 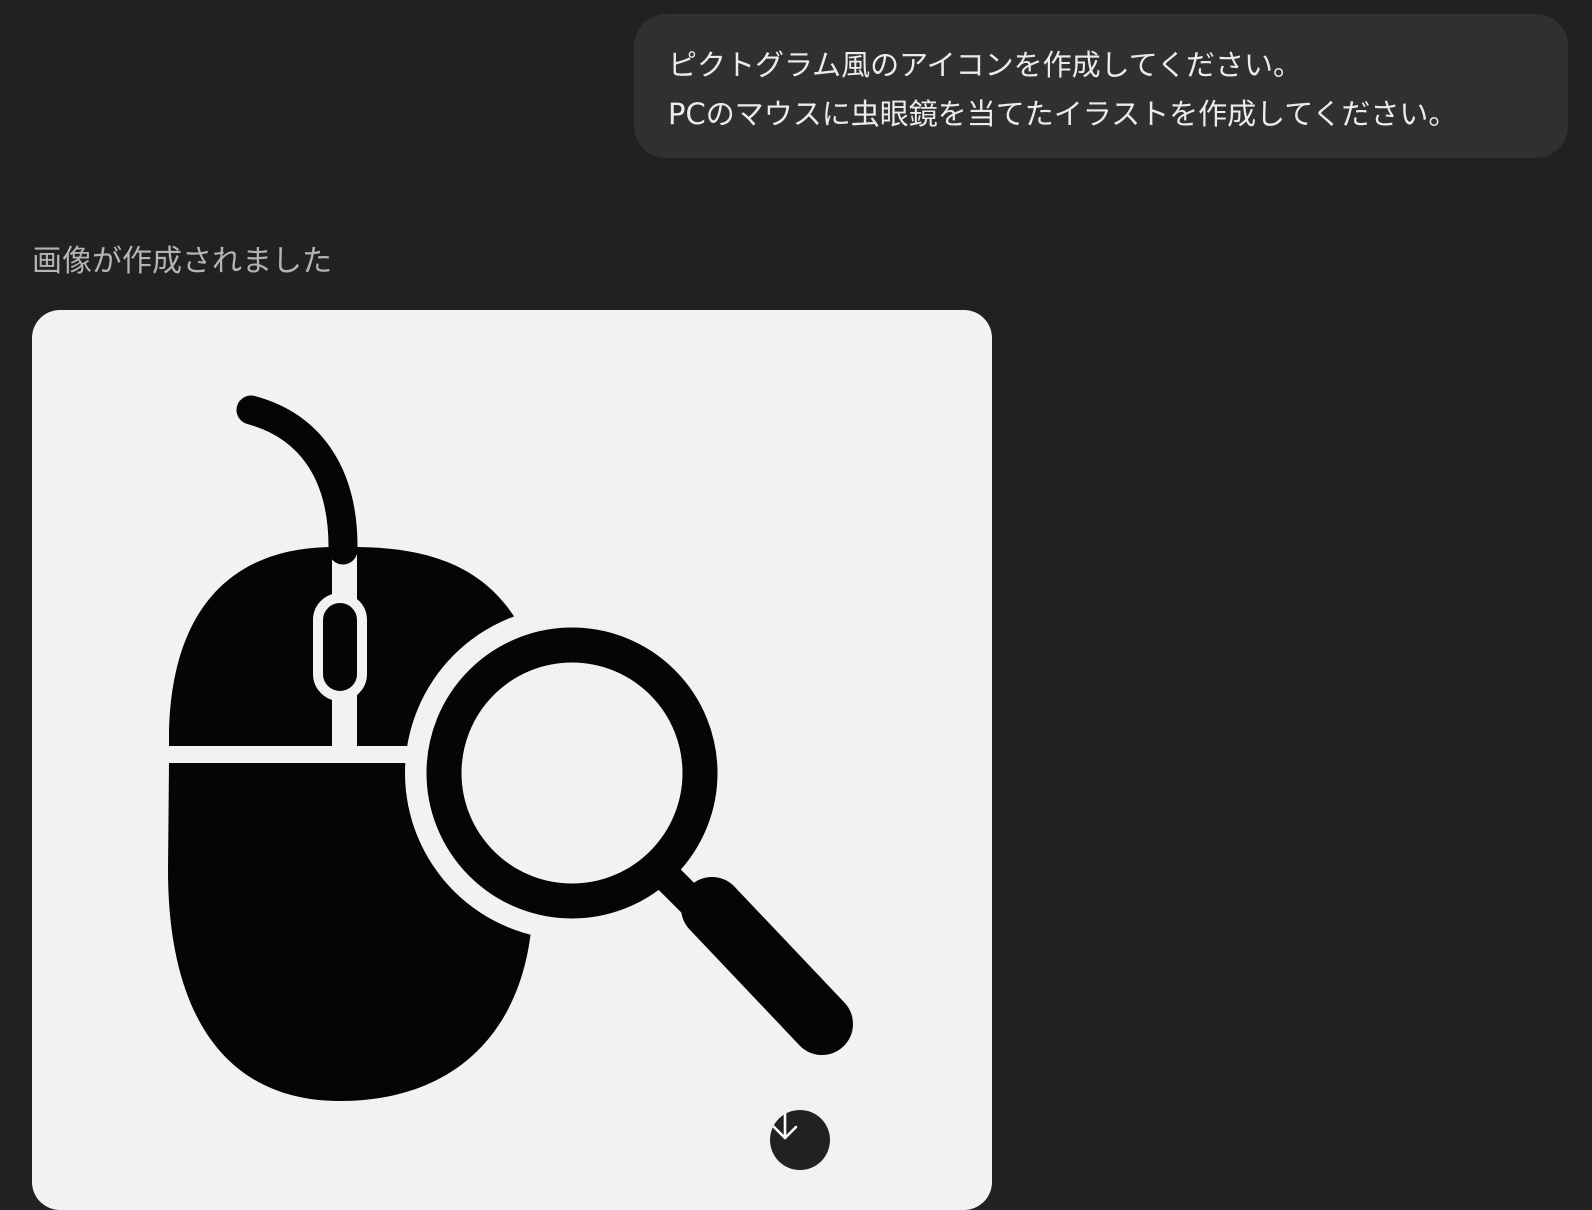 What do you see at coordinates (785, 1125) in the screenshot?
I see `arrow-down-icon` at bounding box center [785, 1125].